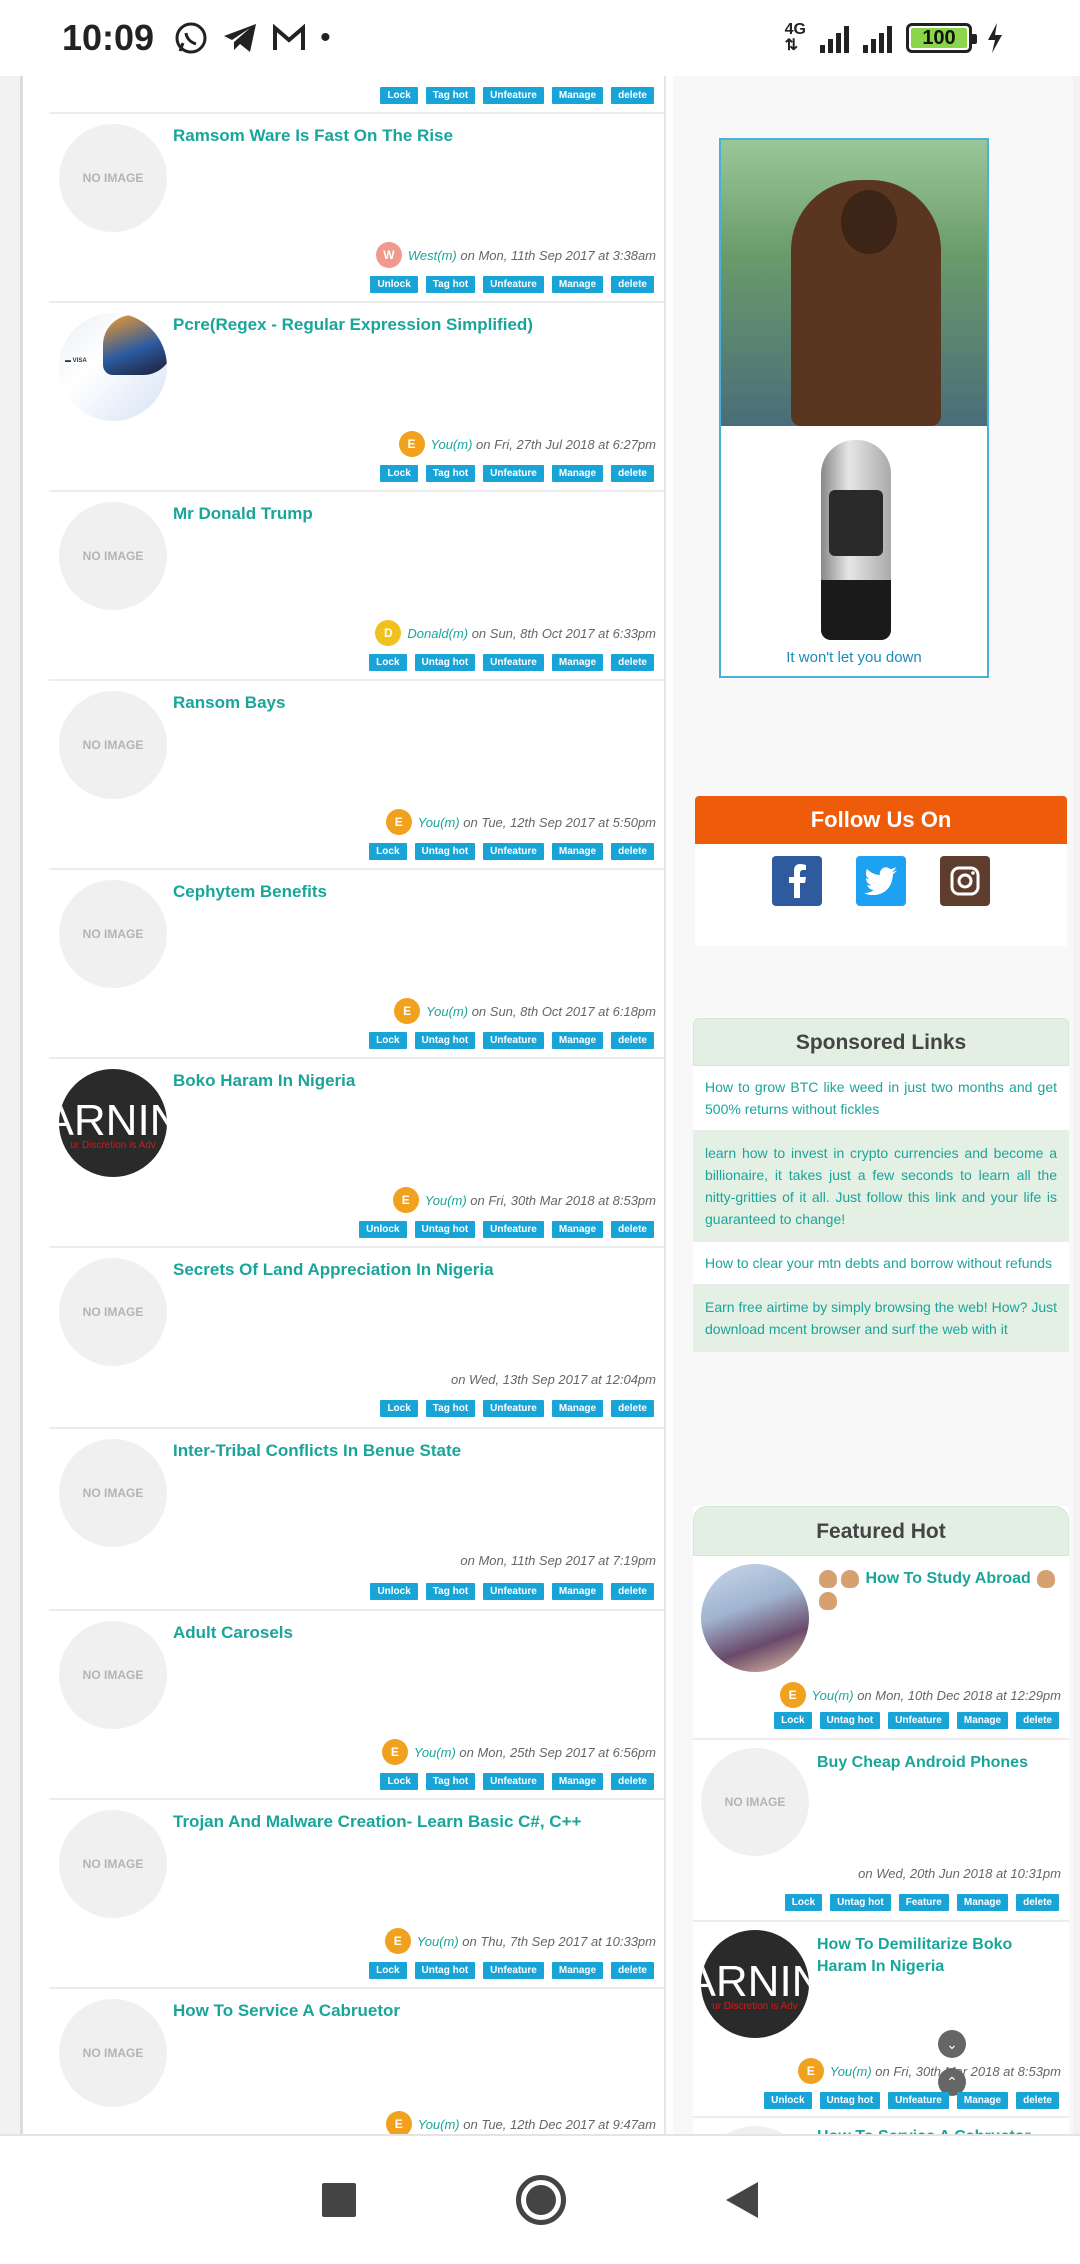 The image size is (1080, 2264). Describe the element at coordinates (233, 1633) in the screenshot. I see `topic-title: Adult Carosels` at that location.